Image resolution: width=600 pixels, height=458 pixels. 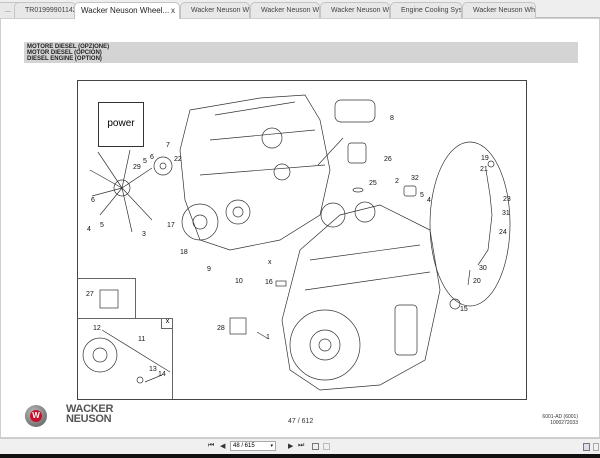 What do you see at coordinates (97, 328) in the screenshot?
I see `callout: 12` at bounding box center [97, 328].